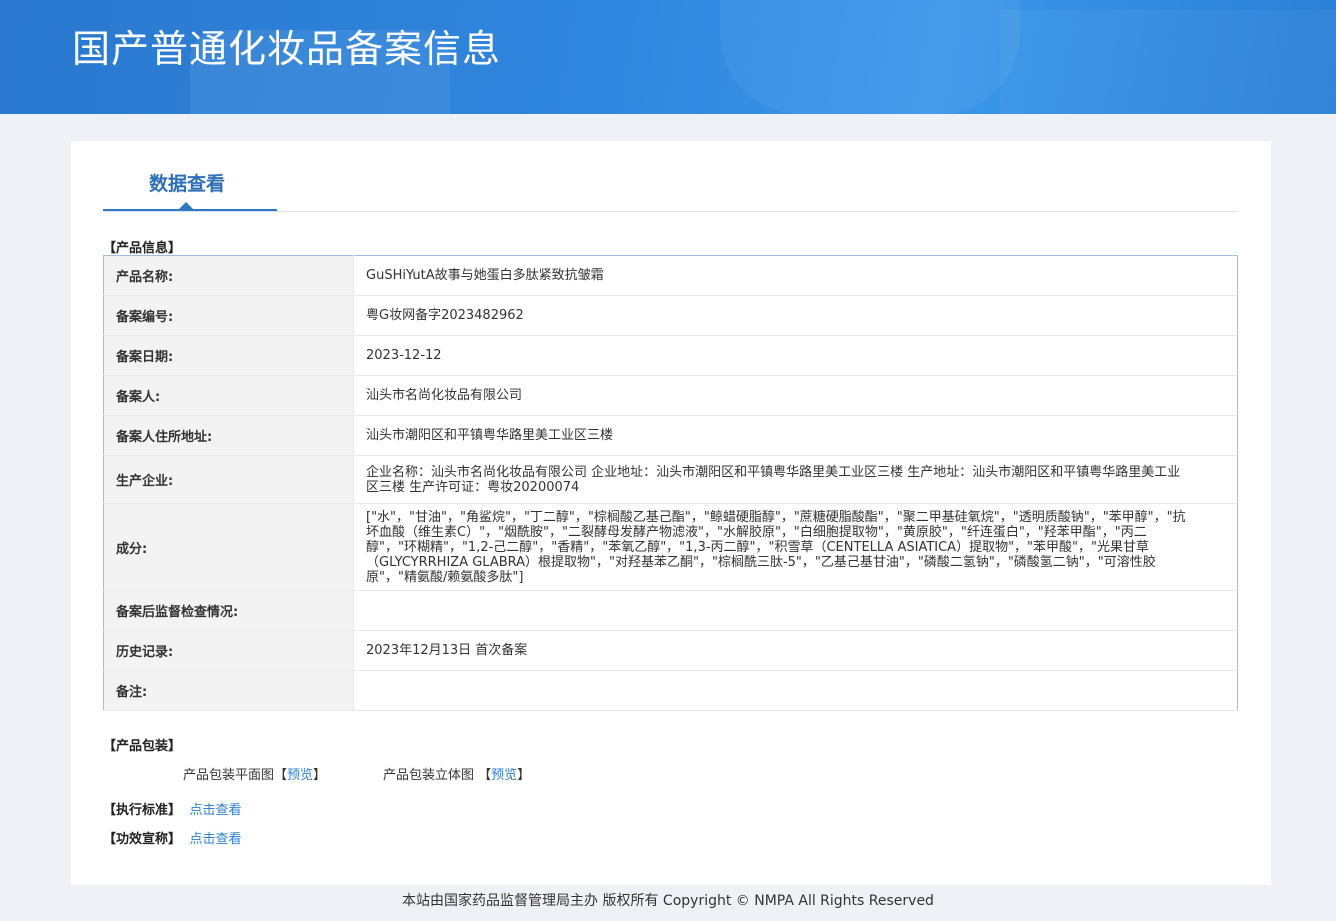 This screenshot has height=921, width=1336. What do you see at coordinates (228, 355) in the screenshot?
I see `row-label: 备案日期:` at bounding box center [228, 355].